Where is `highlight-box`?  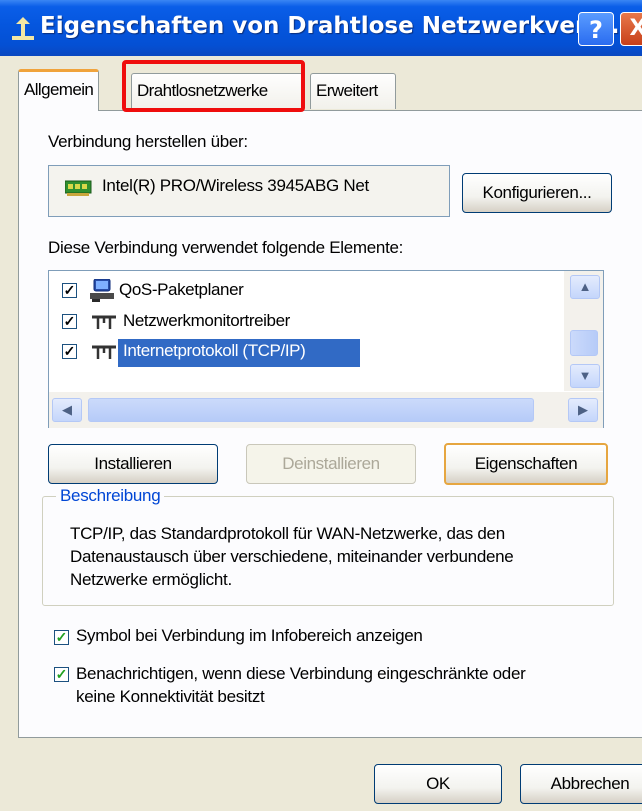 highlight-box is located at coordinates (213, 86).